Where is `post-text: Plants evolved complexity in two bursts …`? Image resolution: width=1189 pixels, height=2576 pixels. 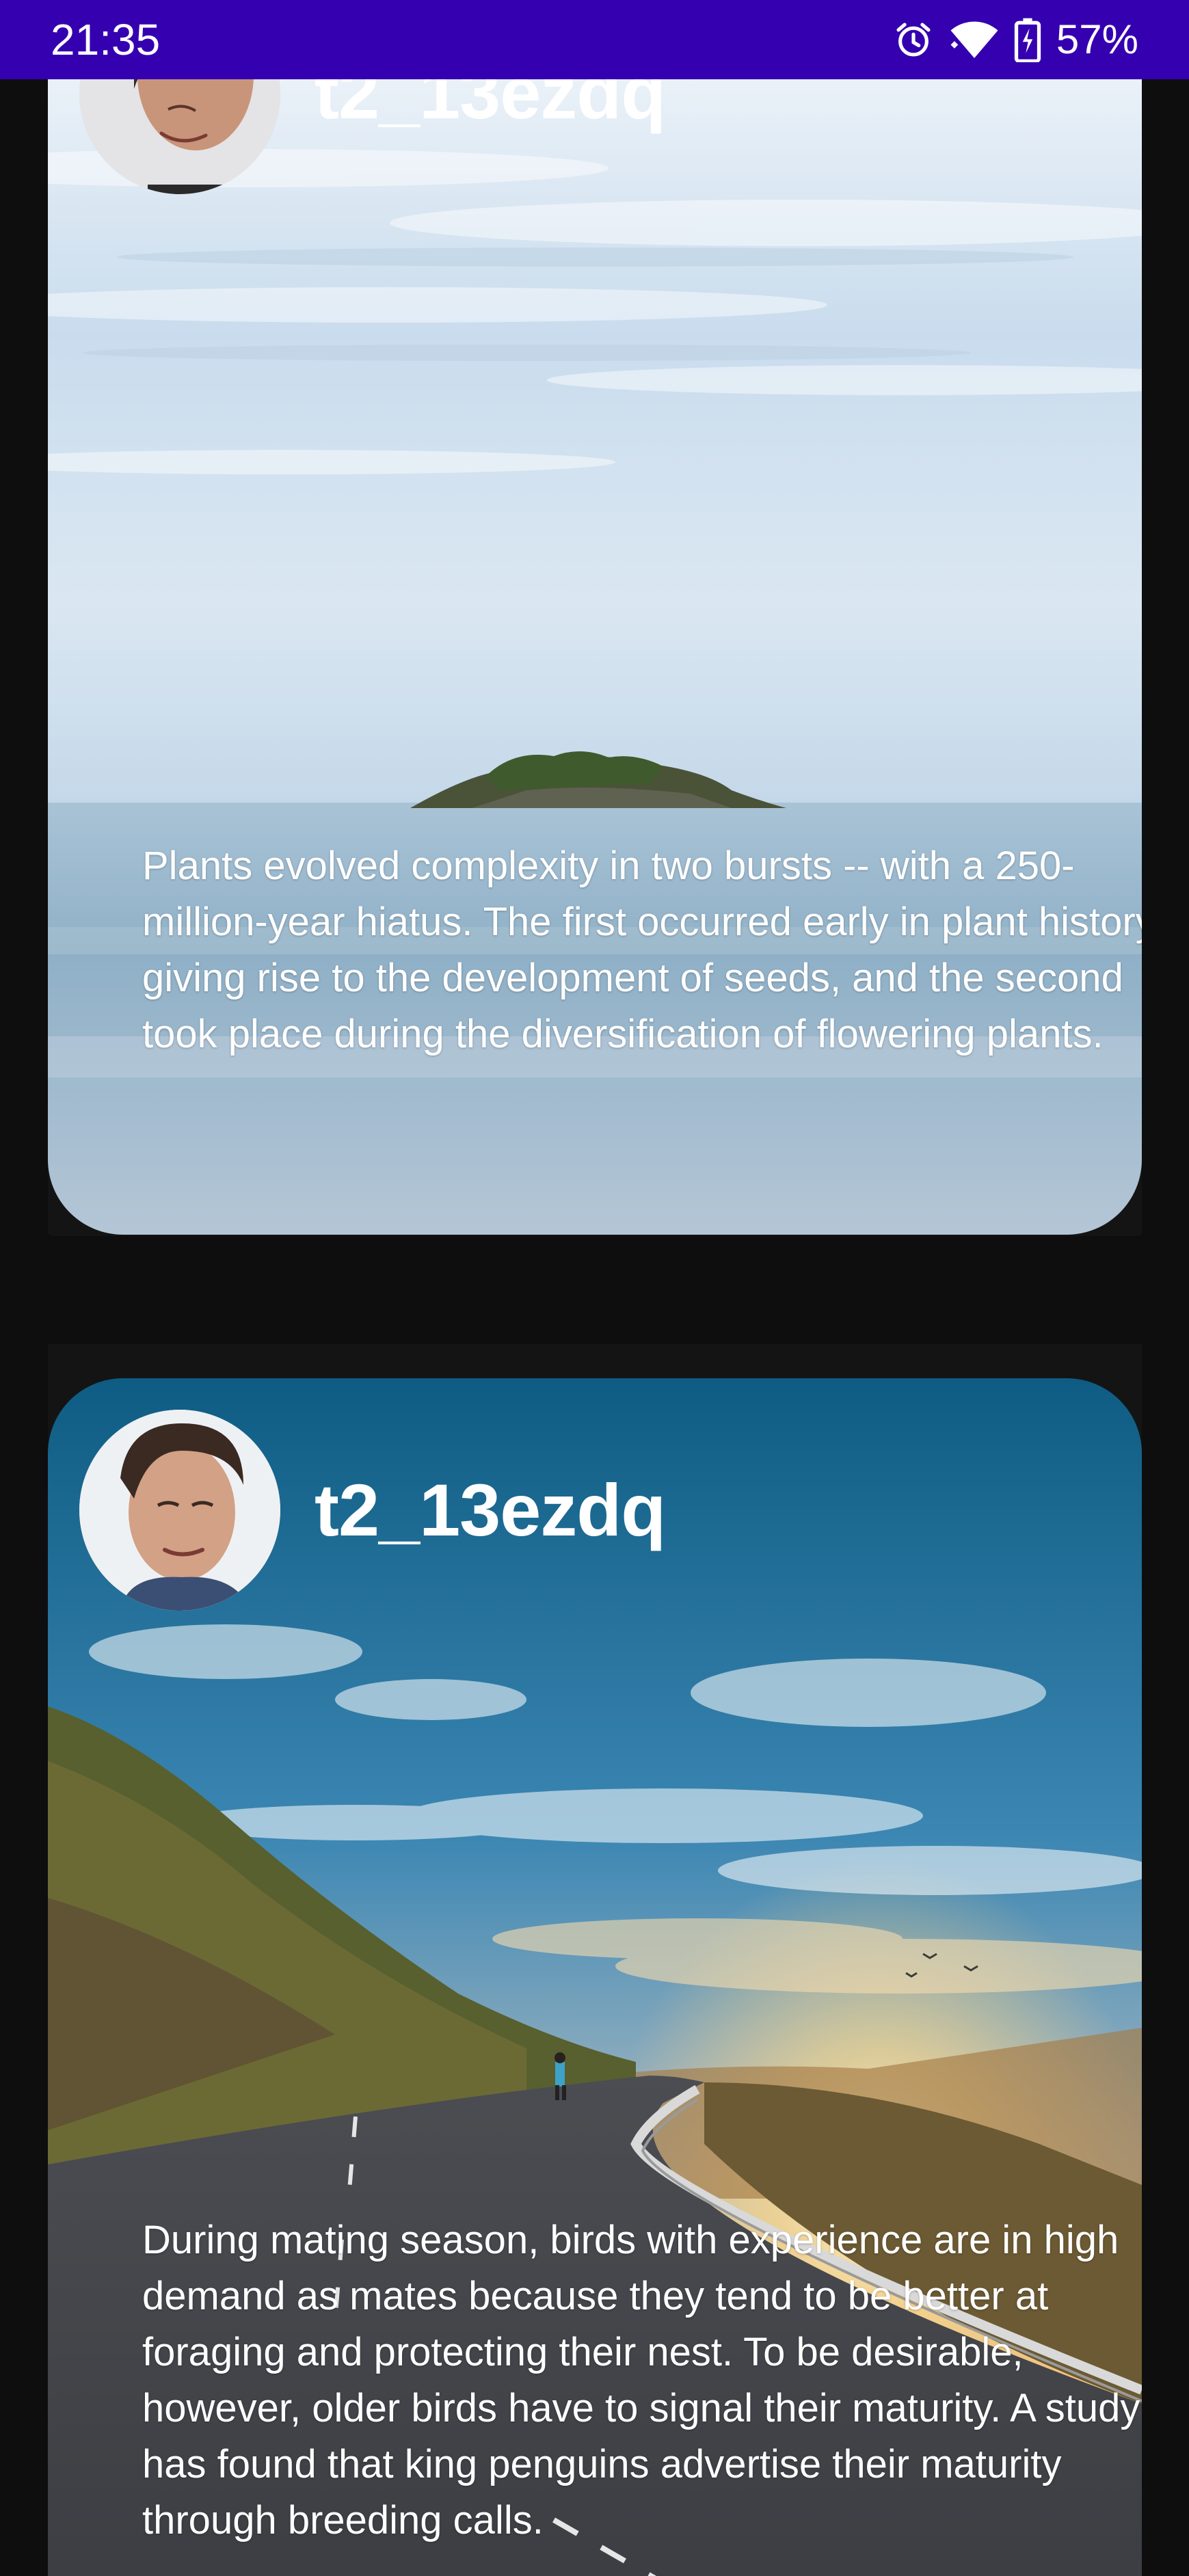 post-text: Plants evolved complexity in two bursts … is located at coordinates (642, 950).